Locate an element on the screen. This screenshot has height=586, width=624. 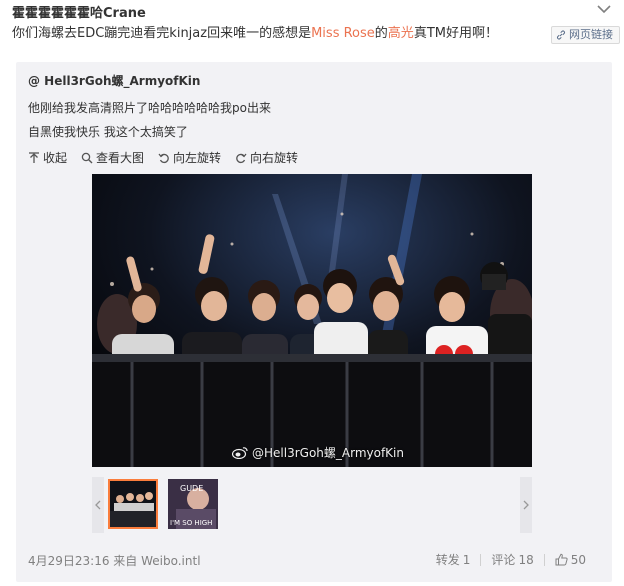
repost-label: 转发 is located at coordinates (447, 560).